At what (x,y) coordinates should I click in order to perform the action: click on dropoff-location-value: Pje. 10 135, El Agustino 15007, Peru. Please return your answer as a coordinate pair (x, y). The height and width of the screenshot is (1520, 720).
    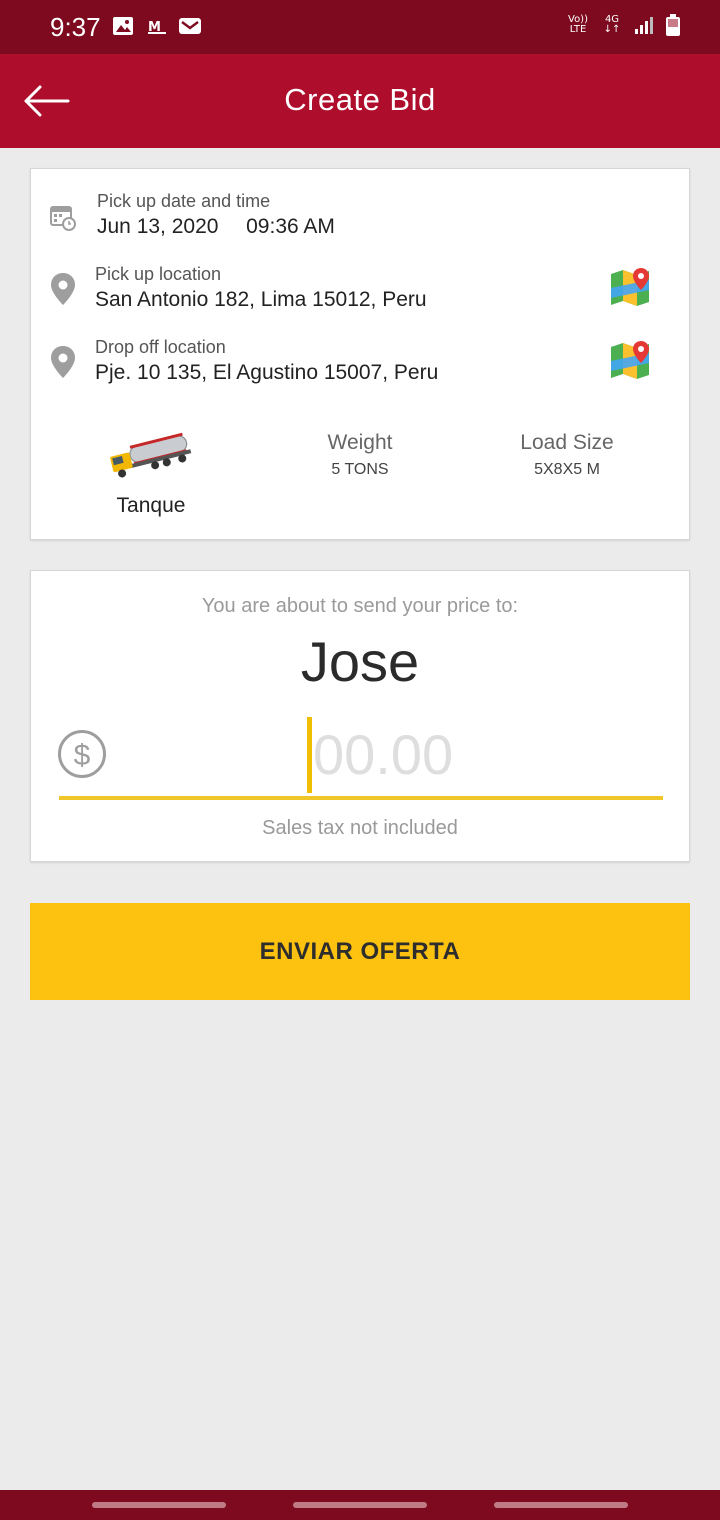
    Looking at the image, I should click on (267, 372).